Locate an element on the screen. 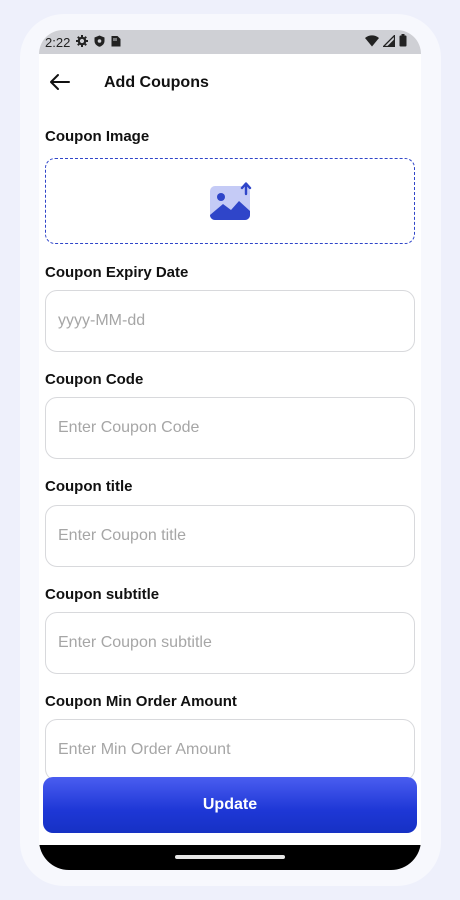 This screenshot has width=460, height=900. battery-icon is located at coordinates (403, 42).